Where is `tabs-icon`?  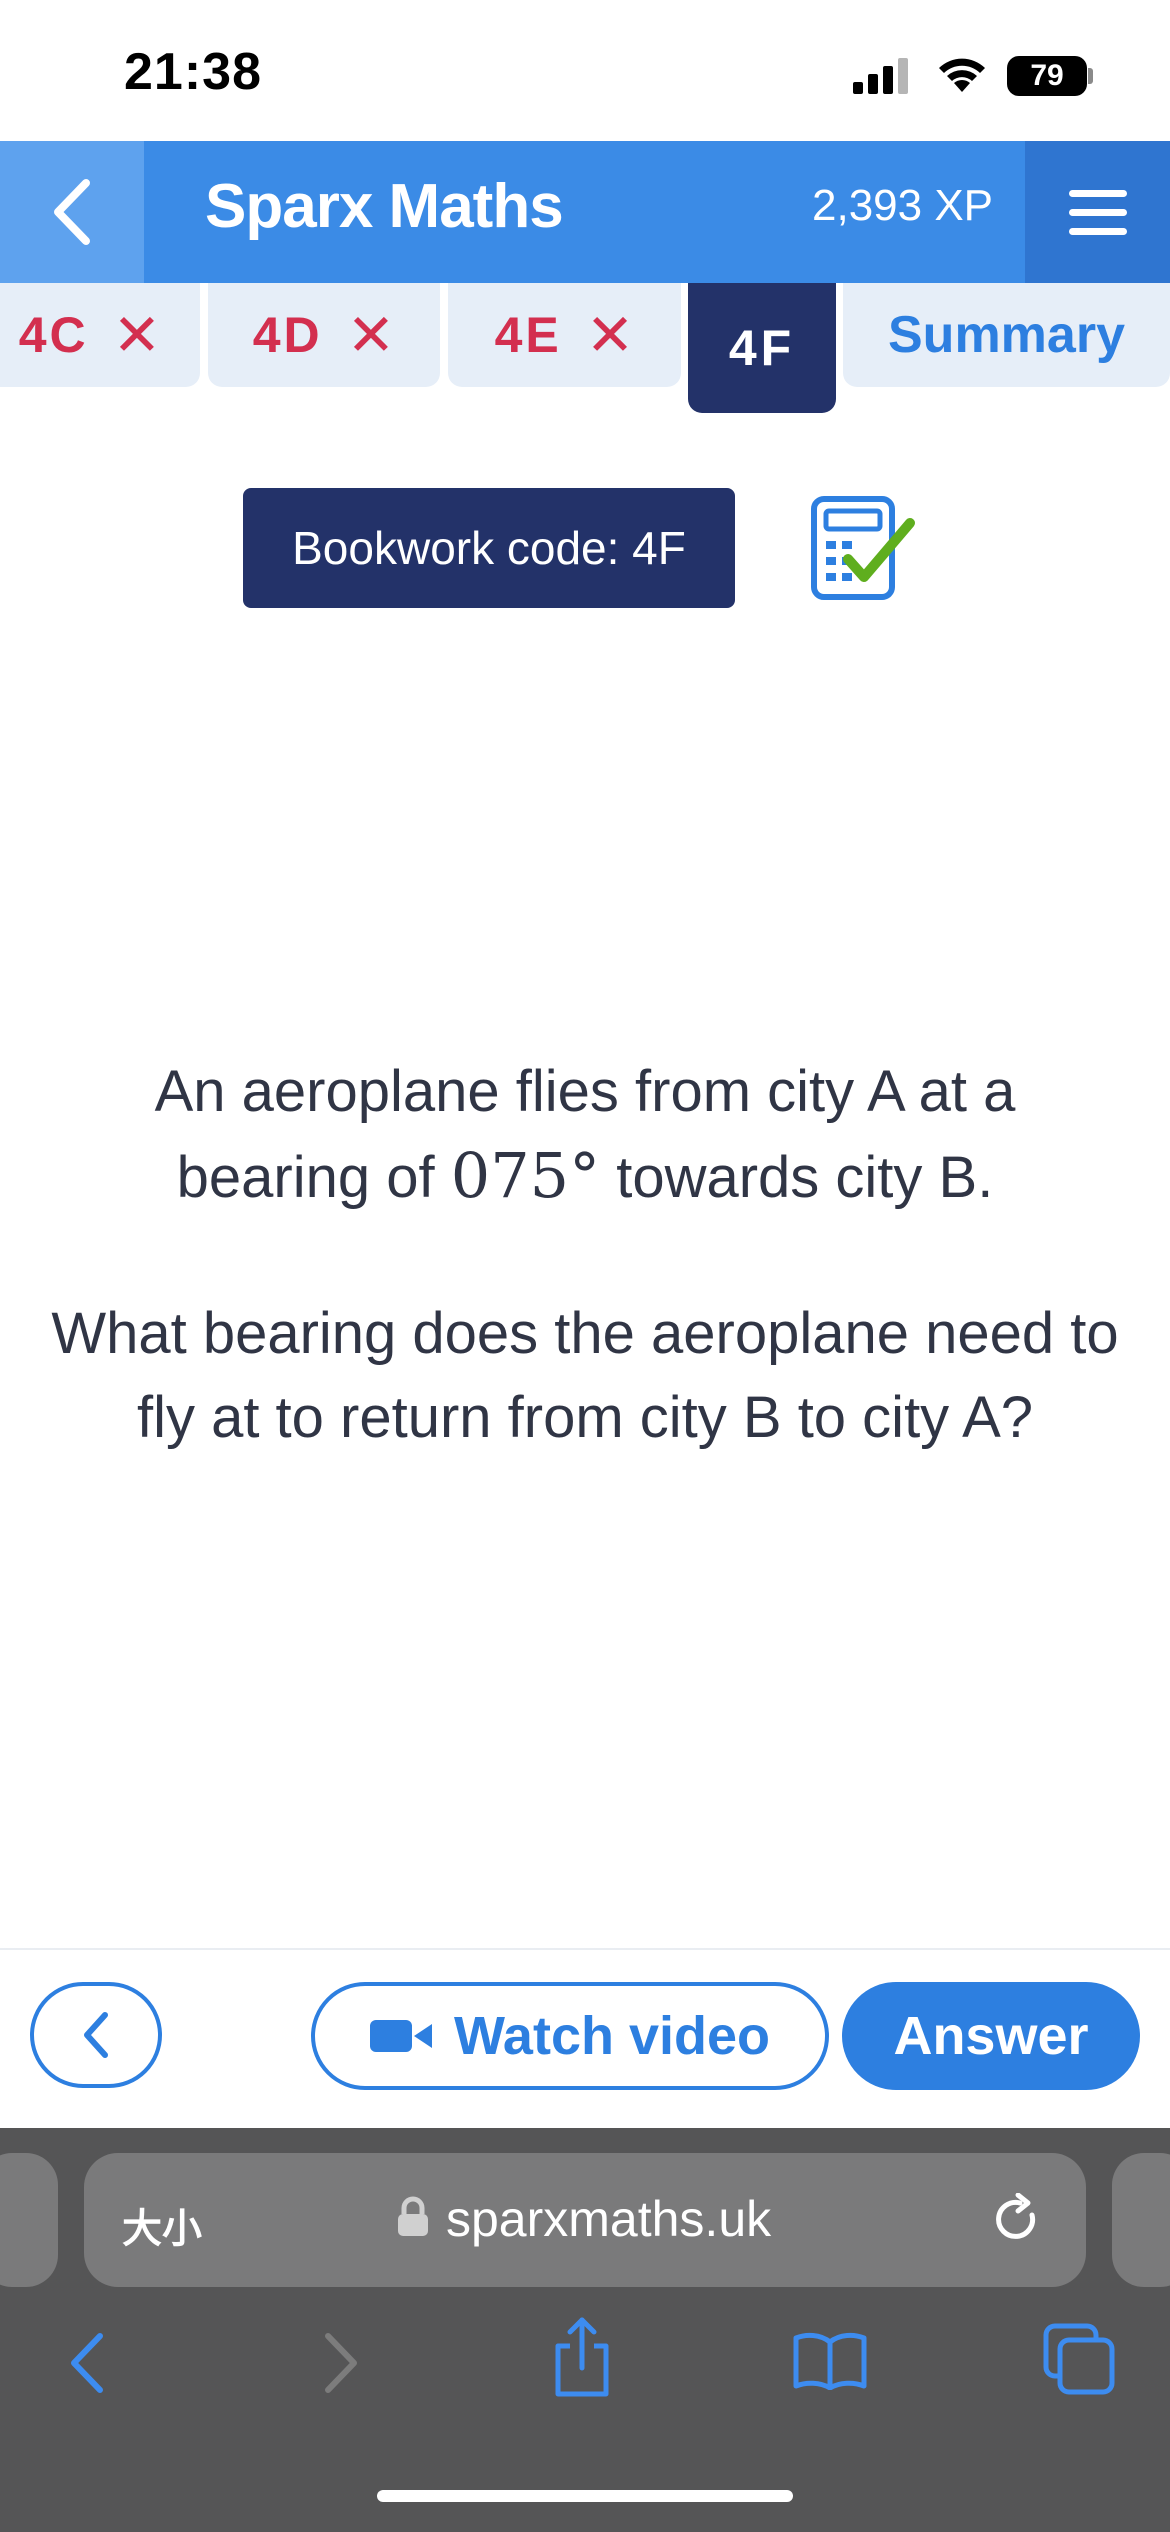 tabs-icon is located at coordinates (1079, 2359).